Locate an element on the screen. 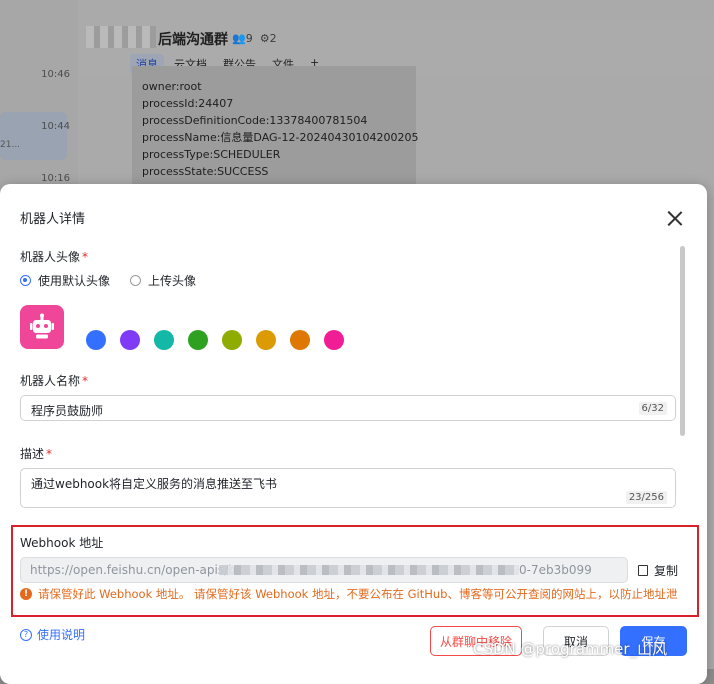 Image resolution: width=714 pixels, height=684 pixels. avatar-label: 机器人头像 * is located at coordinates (54, 256).